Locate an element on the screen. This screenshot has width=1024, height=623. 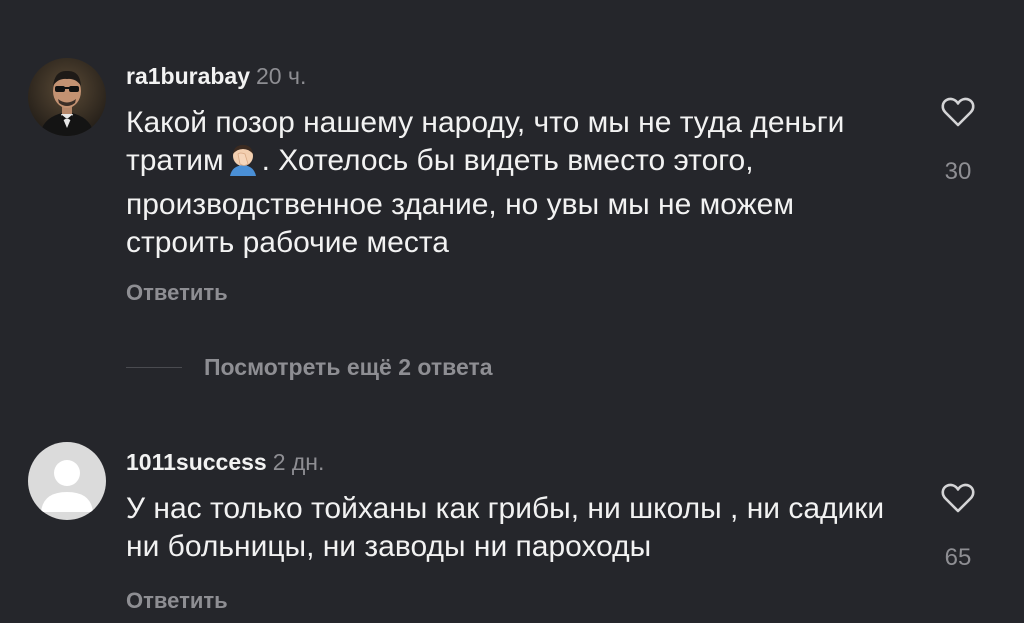
like-control: 30 is located at coordinates (958, 141).